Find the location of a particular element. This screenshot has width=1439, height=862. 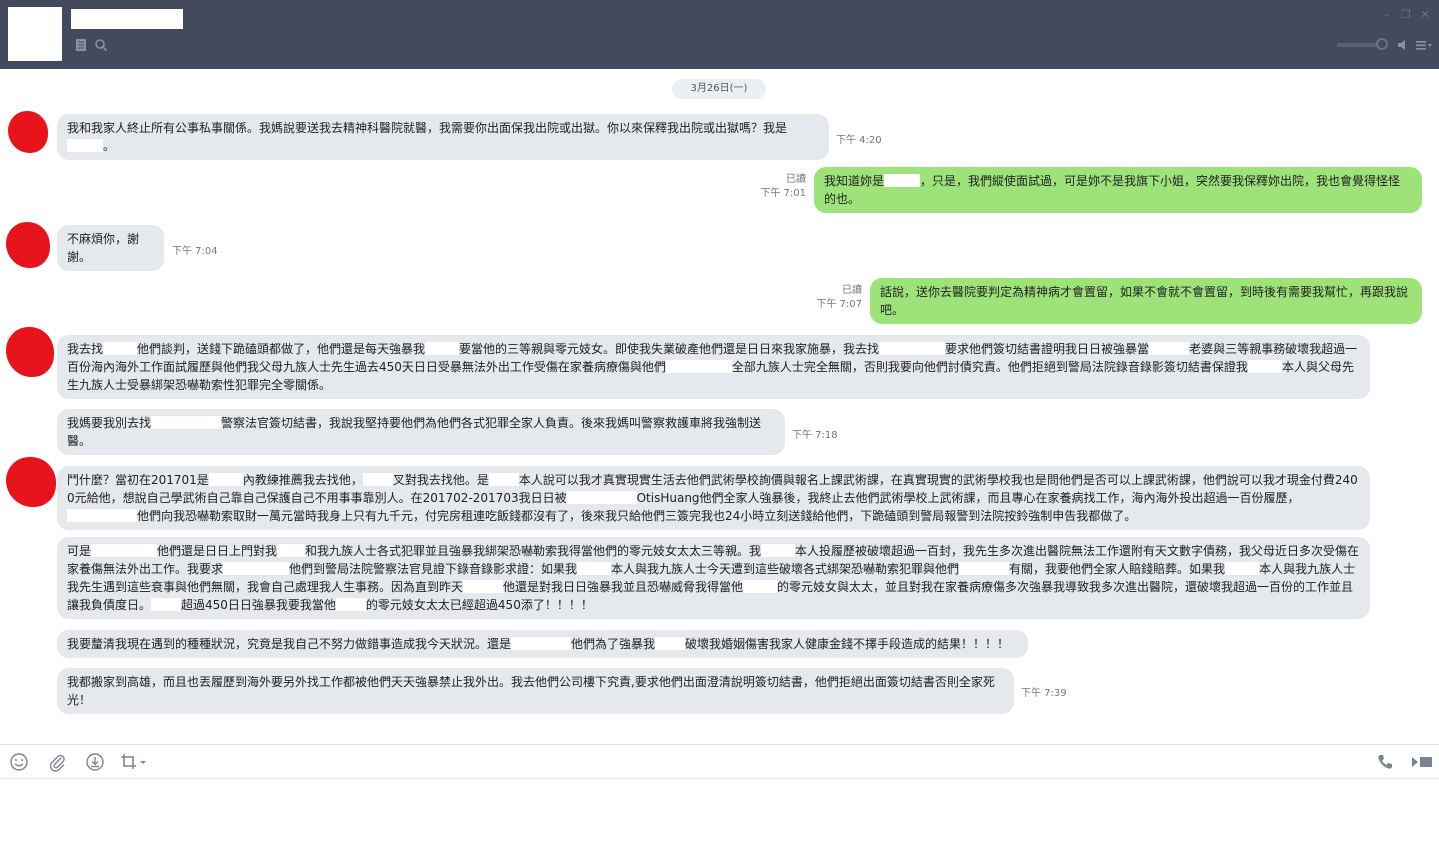

minimize-icon: – is located at coordinates (1387, 14).